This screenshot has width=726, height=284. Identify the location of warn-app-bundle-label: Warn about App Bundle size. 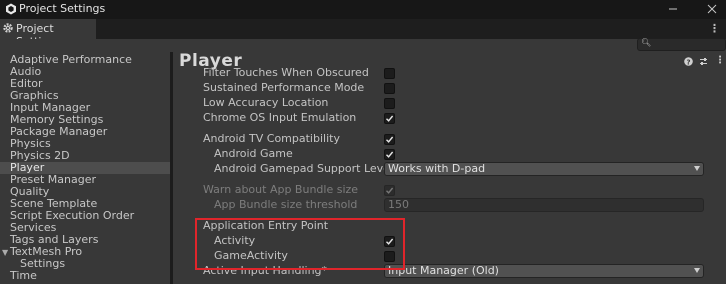
(281, 189).